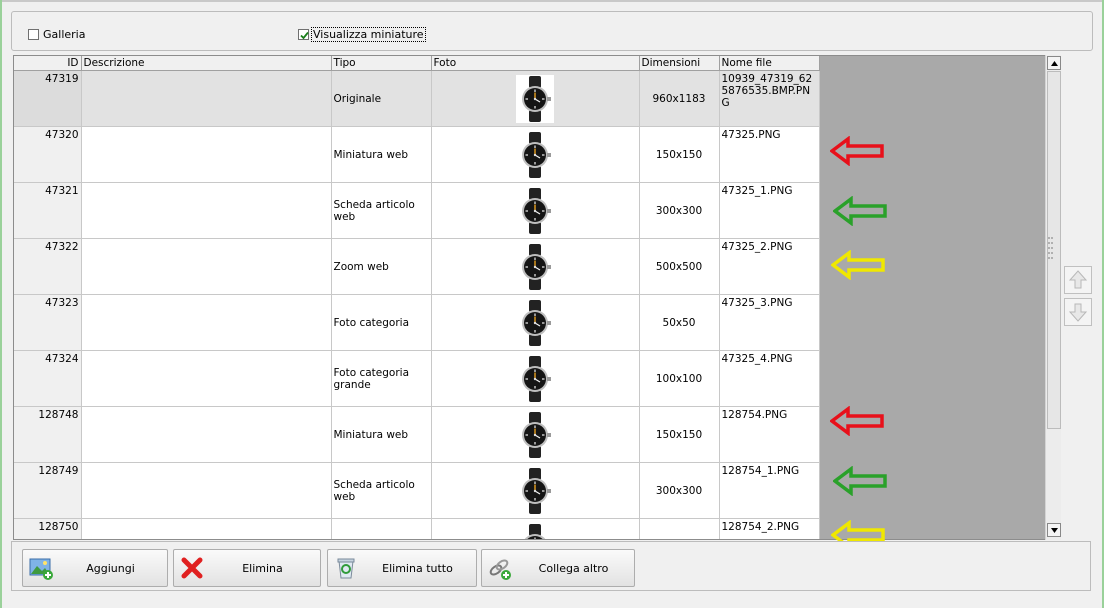 The width and height of the screenshot is (1104, 608). Describe the element at coordinates (679, 322) in the screenshot. I see `cell-dimensioni: 50x50` at that location.